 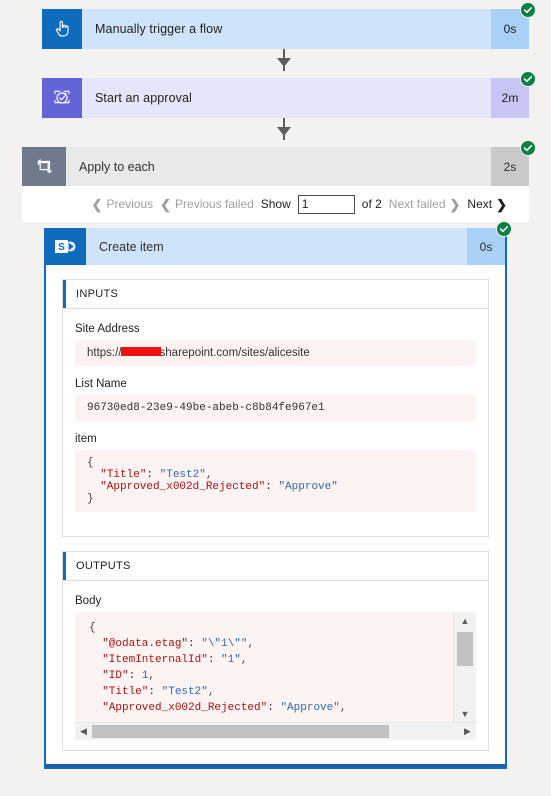 I want to click on list-name-value: 96730ed8-23e9-49be-abeb-c8b84fe967e1, so click(x=275, y=408).